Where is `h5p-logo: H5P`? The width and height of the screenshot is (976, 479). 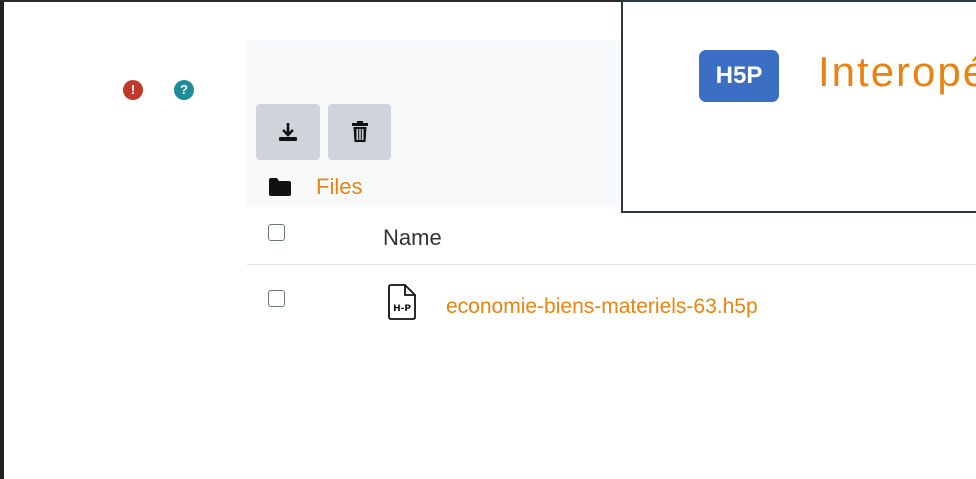 h5p-logo: H5P is located at coordinates (739, 76).